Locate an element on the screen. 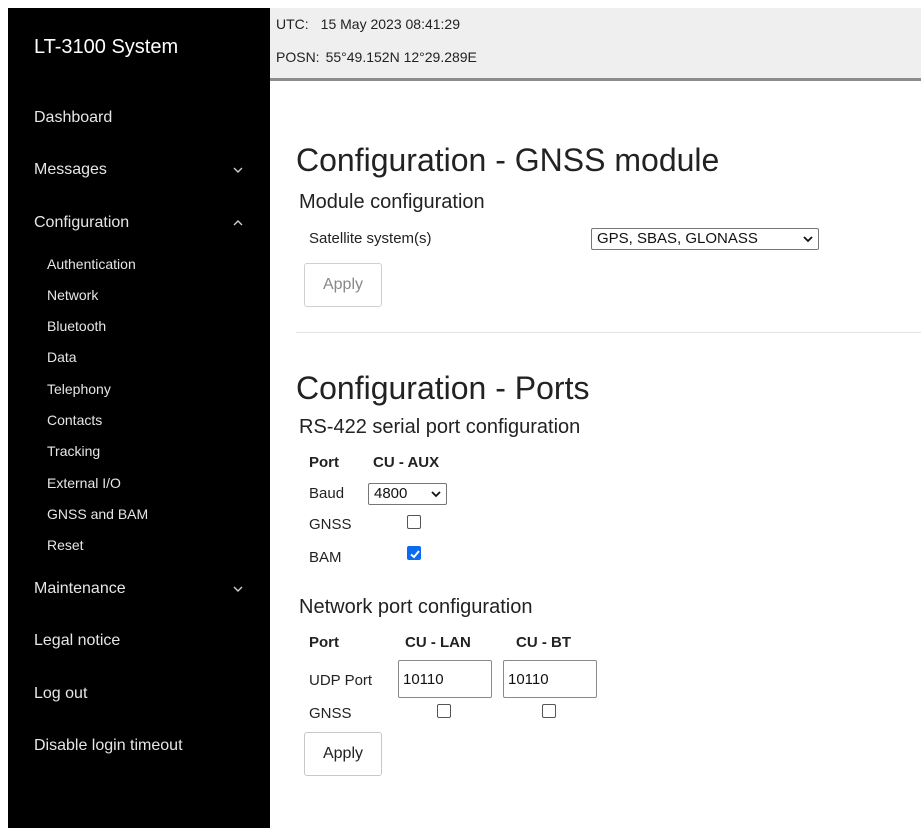 The width and height of the screenshot is (921, 828). rs422-port-header: Port is located at coordinates (324, 462).